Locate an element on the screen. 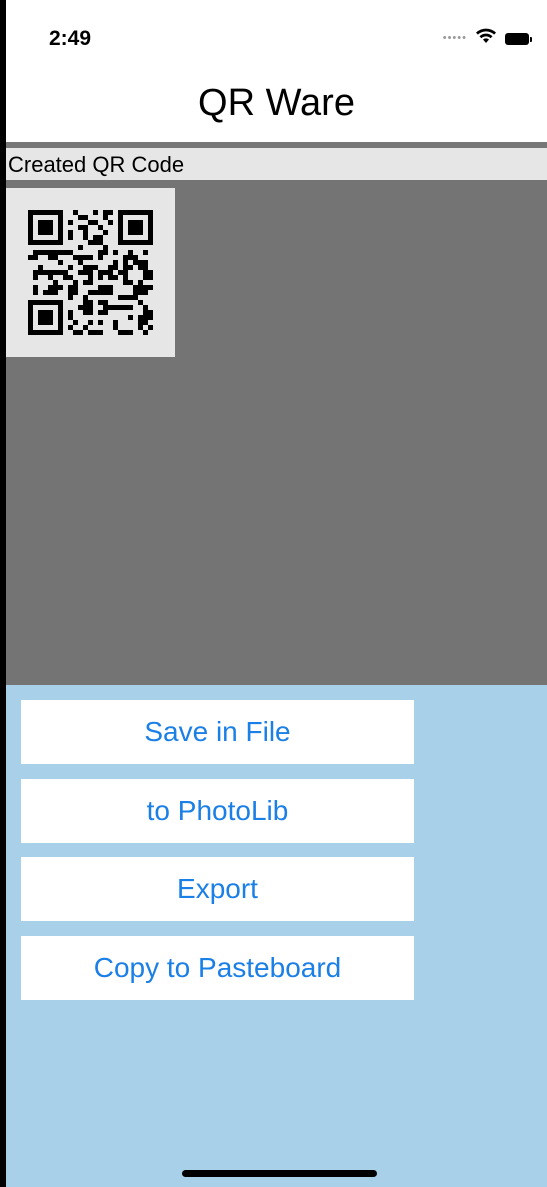 The width and height of the screenshot is (547, 1187). home-indicator is located at coordinates (279, 1173).